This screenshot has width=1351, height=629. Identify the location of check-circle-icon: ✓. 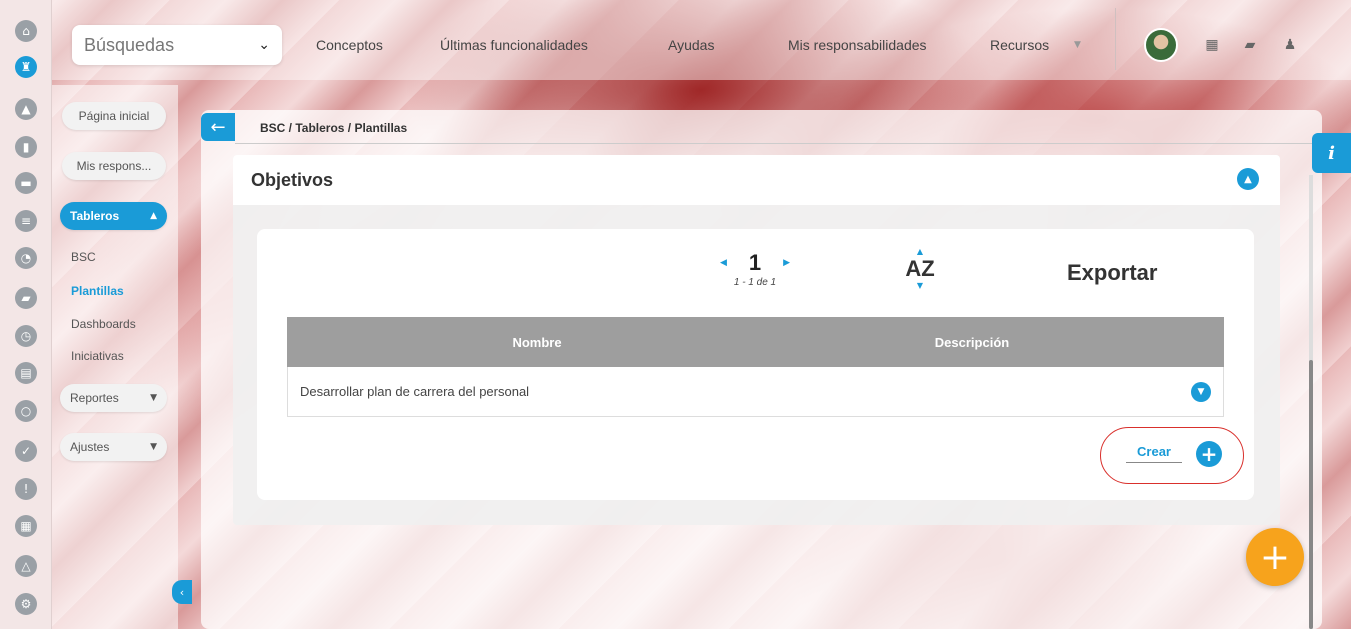
(26, 451).